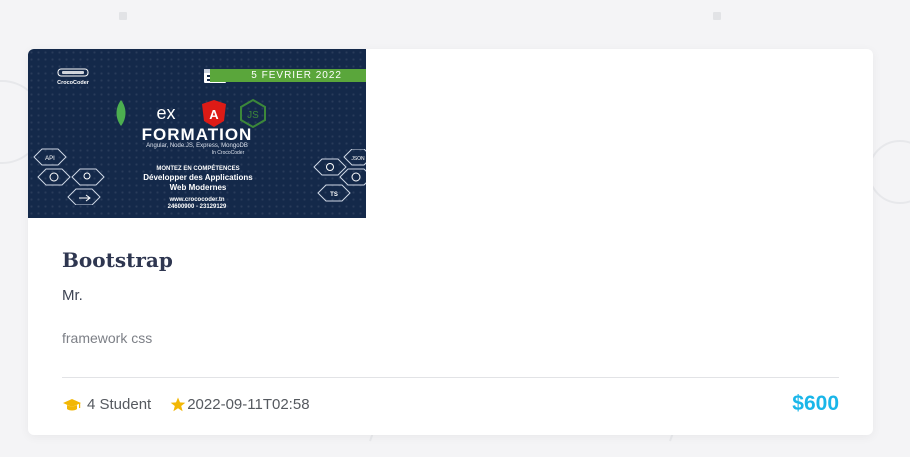 The image size is (910, 457). I want to click on course-title: Bootstrap, so click(117, 260).